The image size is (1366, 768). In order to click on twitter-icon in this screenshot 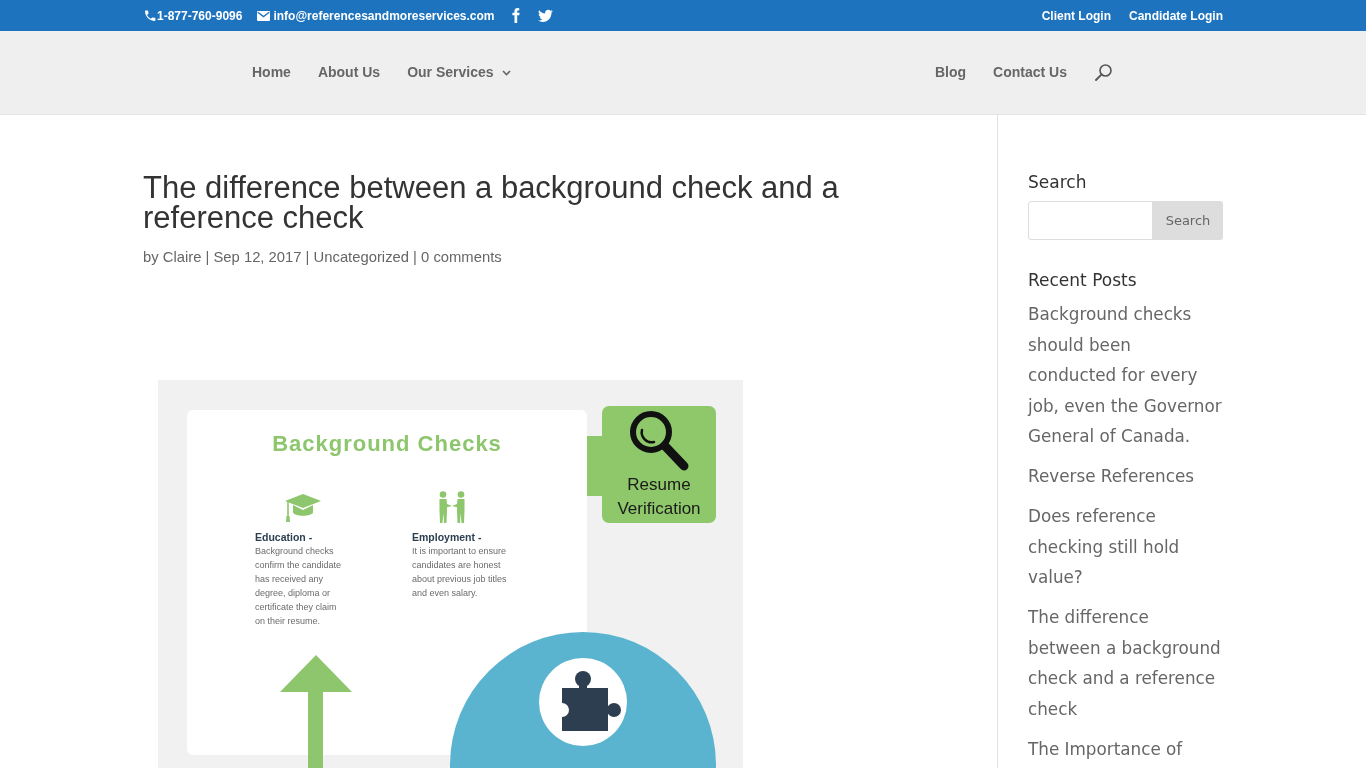, I will do `click(545, 15)`.